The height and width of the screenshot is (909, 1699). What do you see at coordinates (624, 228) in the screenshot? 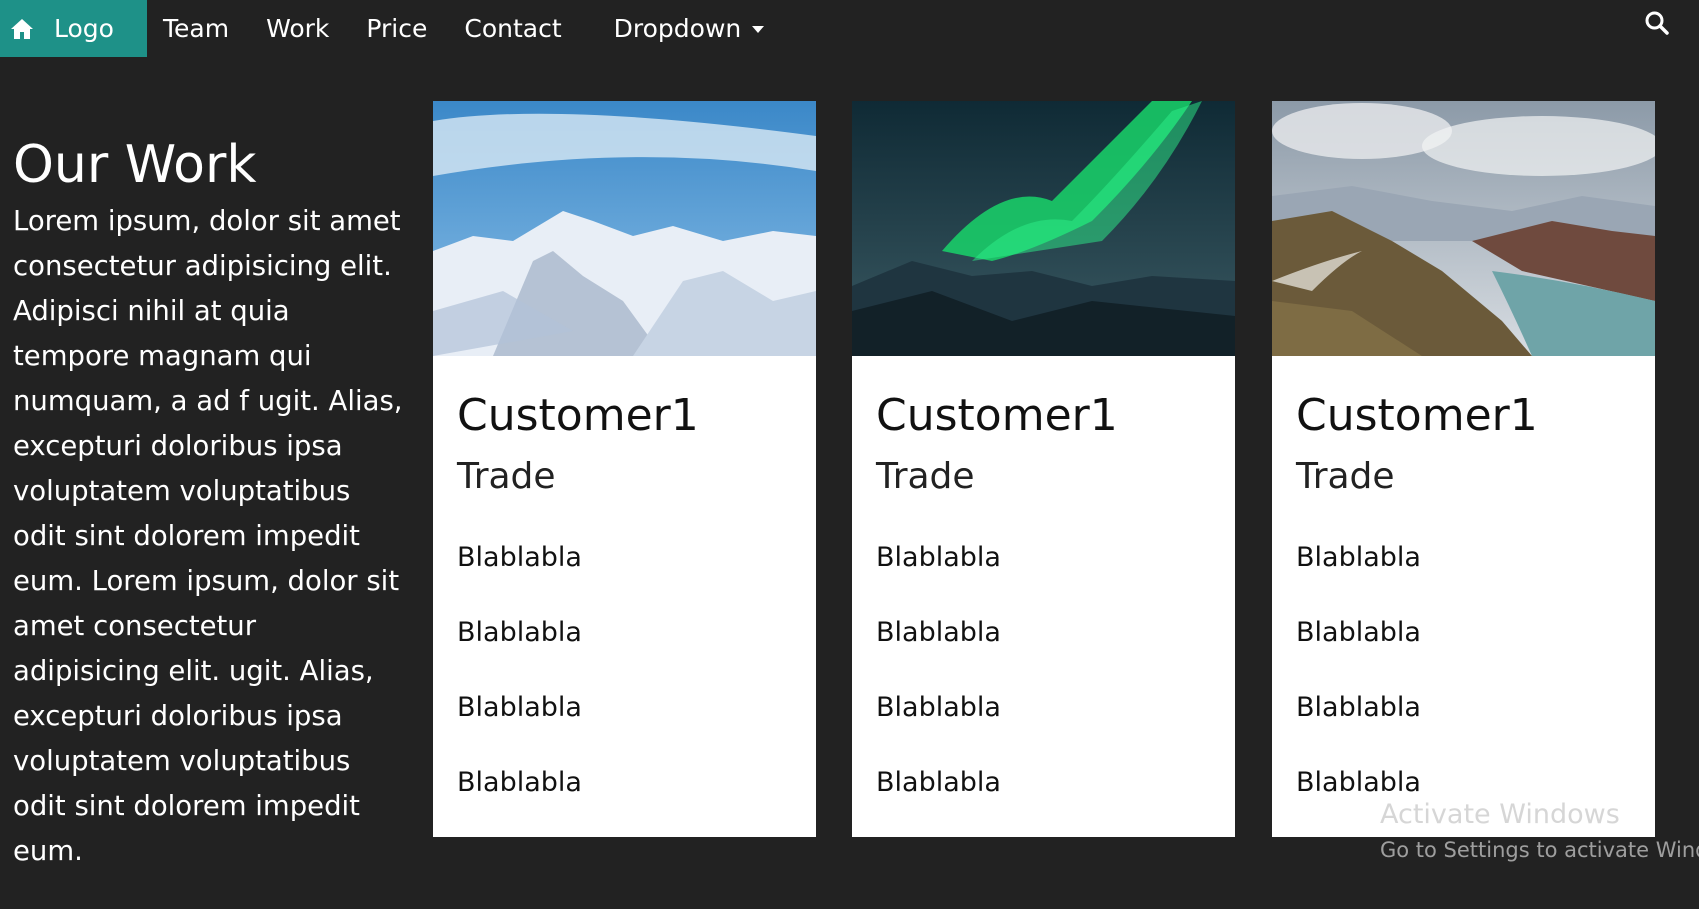
I see `snowy-mountains-photo` at bounding box center [624, 228].